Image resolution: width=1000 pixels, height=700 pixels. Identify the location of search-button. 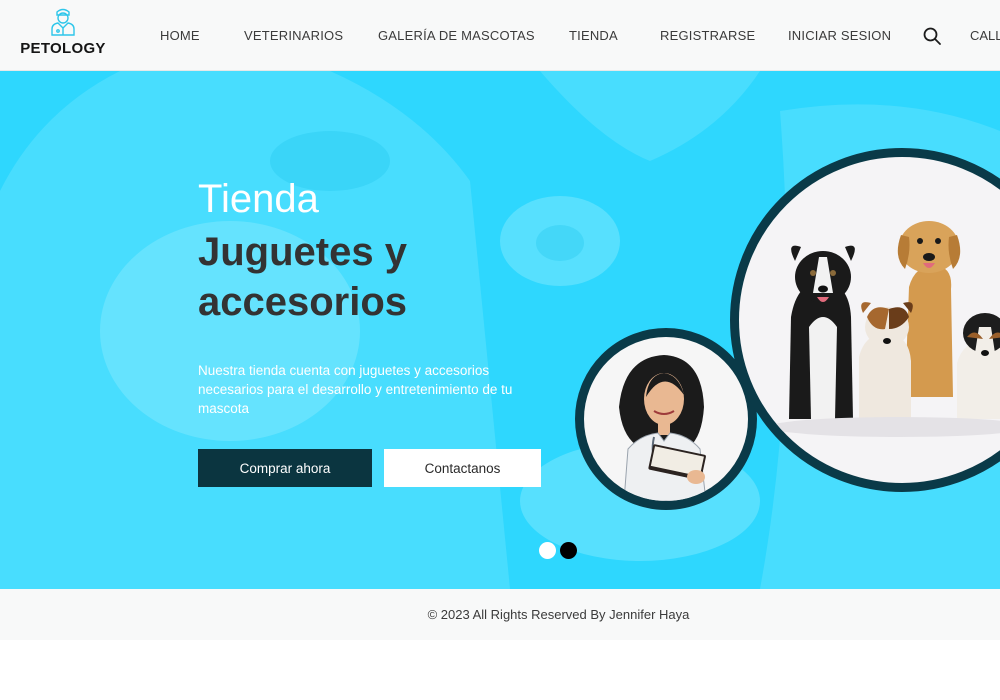
(932, 36).